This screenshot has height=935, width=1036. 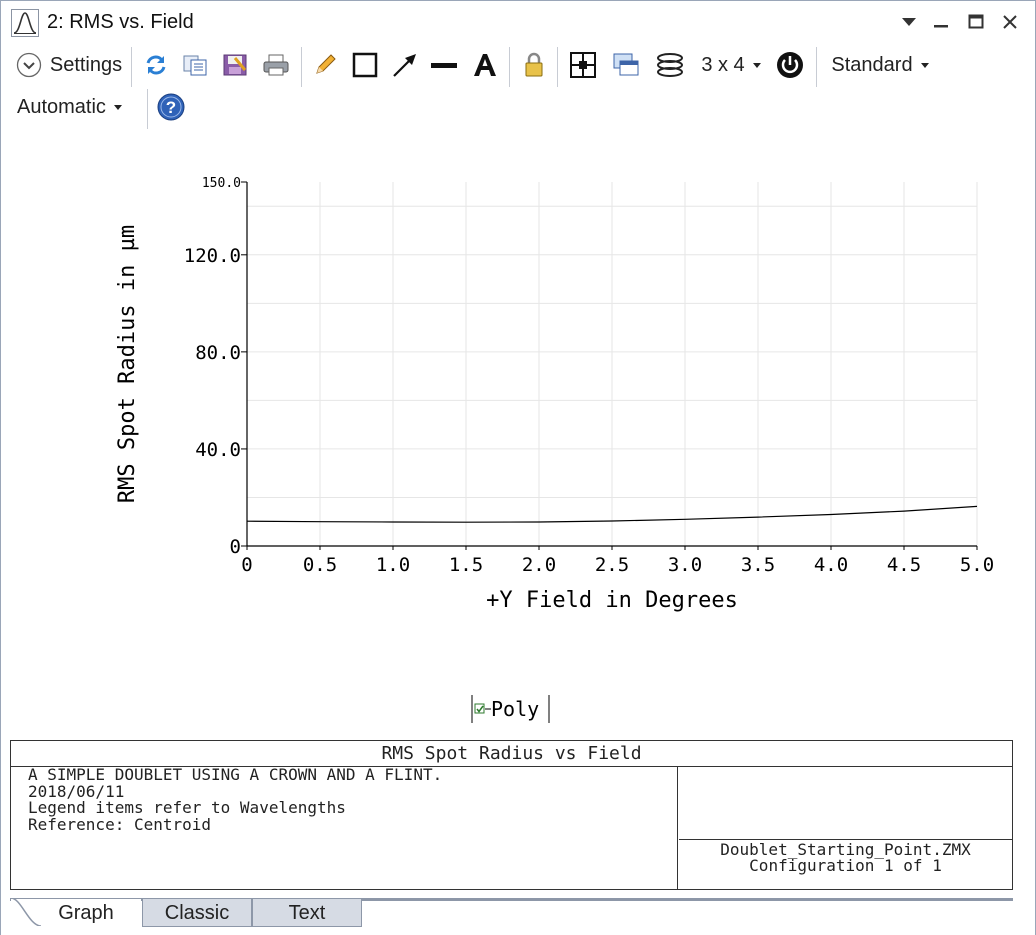 What do you see at coordinates (534, 65) in the screenshot?
I see `lock-icon` at bounding box center [534, 65].